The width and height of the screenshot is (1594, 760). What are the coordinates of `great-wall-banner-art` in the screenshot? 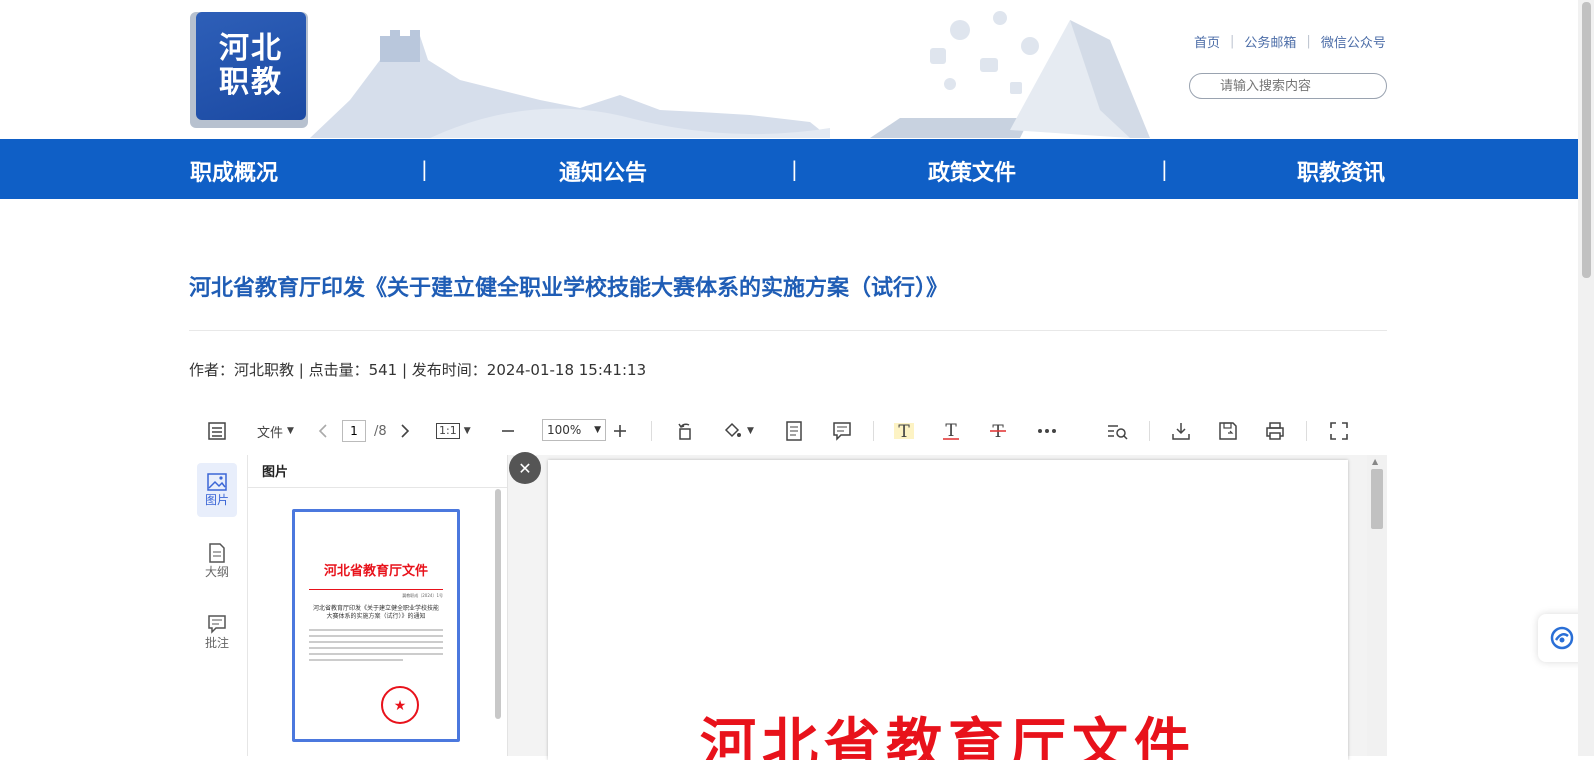 It's located at (730, 74).